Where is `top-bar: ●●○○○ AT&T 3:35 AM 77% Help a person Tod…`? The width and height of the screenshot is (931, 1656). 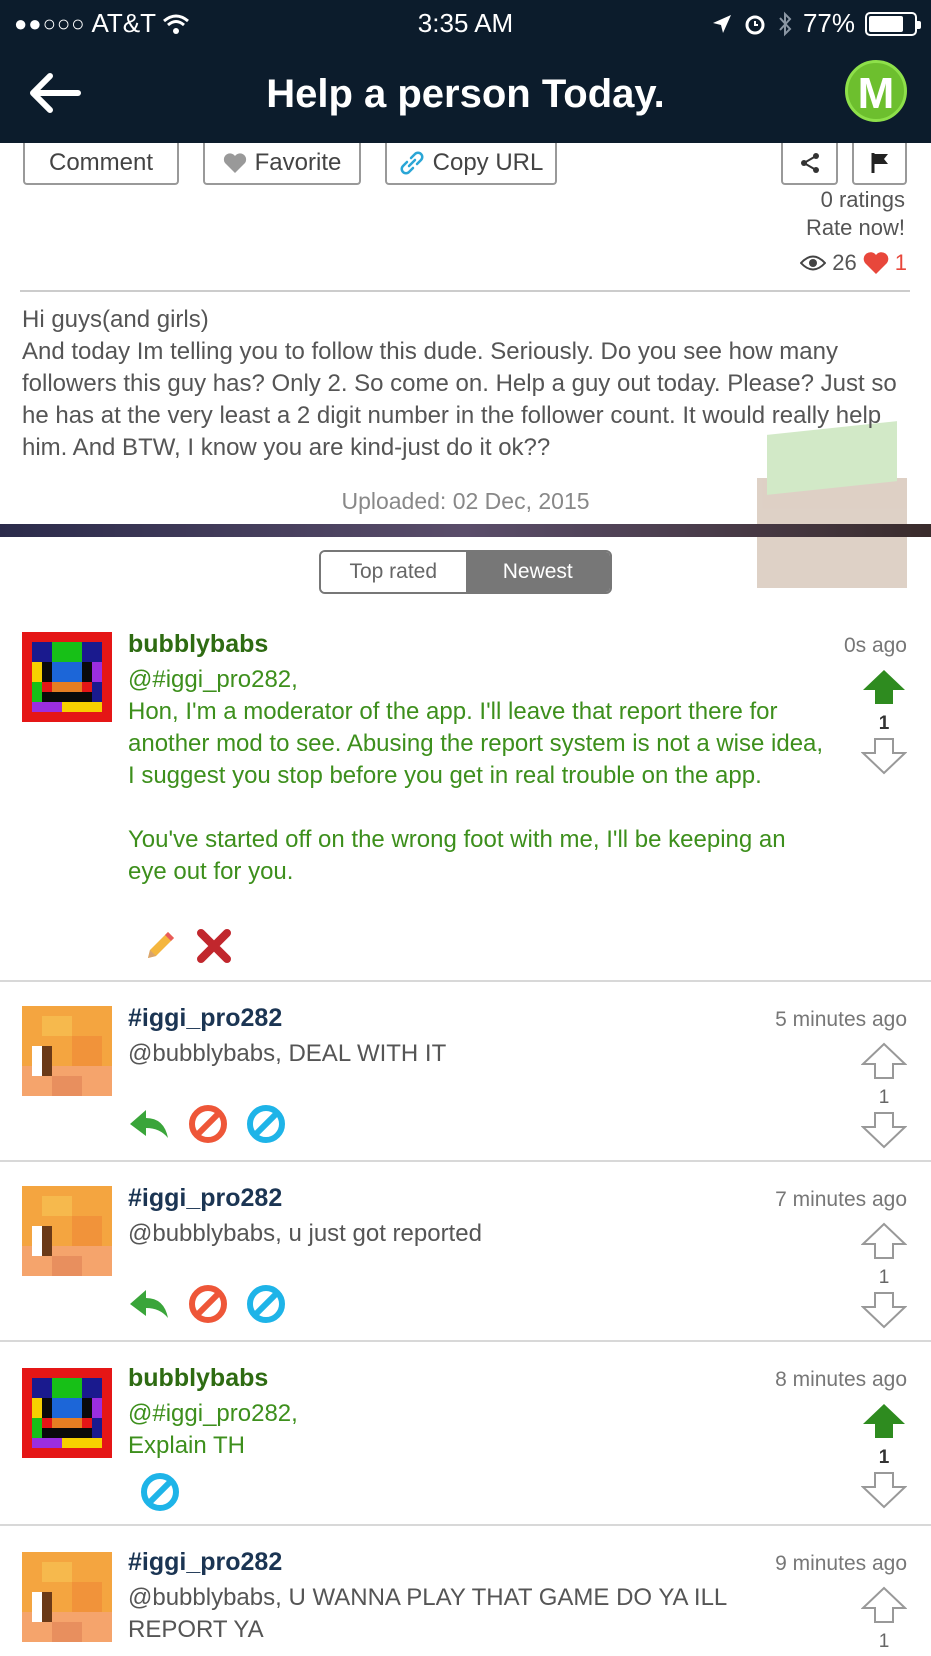
top-bar: ●●○○○ AT&T 3:35 AM 77% Help a person Tod… is located at coordinates (465, 71).